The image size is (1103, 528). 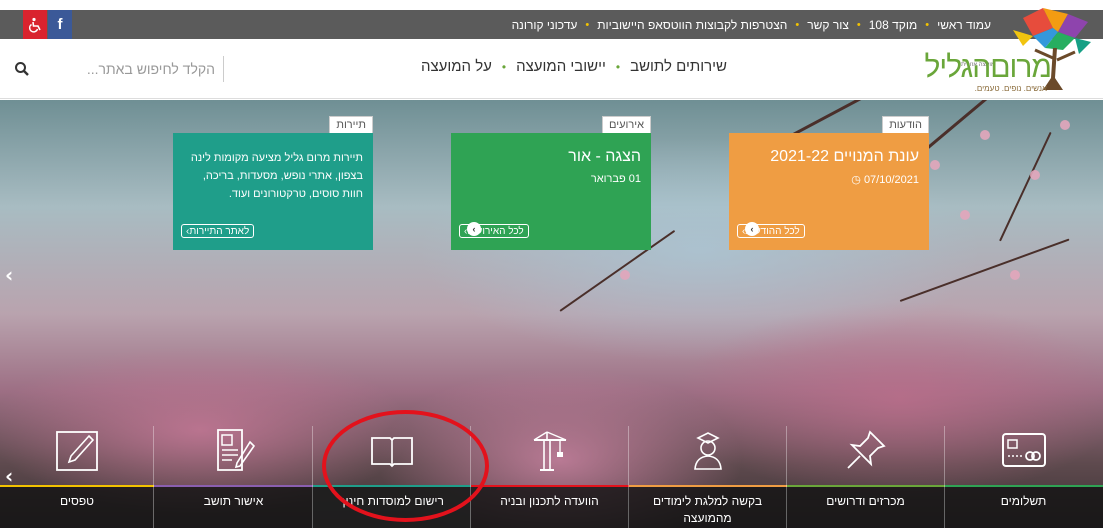 What do you see at coordinates (707, 509) in the screenshot?
I see `service-label: בקשה למלגת לימודים מהמועצה` at bounding box center [707, 509].